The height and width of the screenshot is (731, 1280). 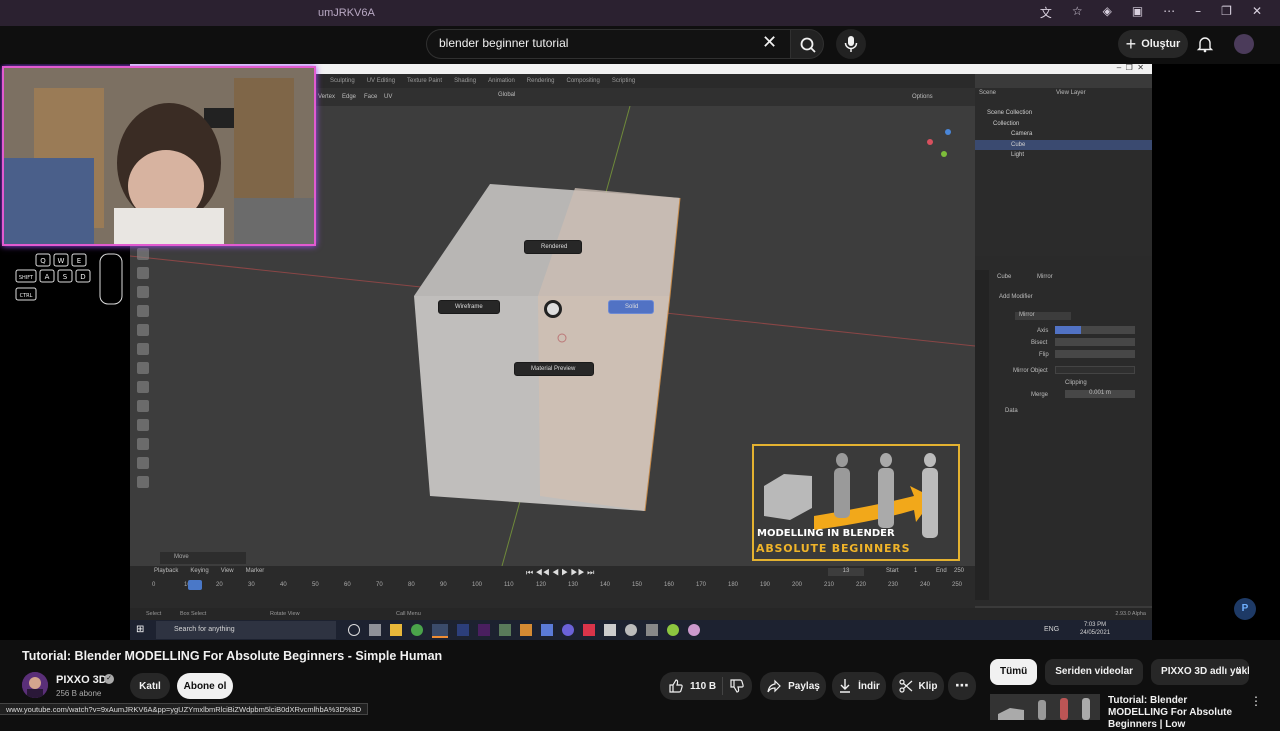 I want to click on browser-titlebar: umJRKV6A 文 ☆ ◈ ▣ ⋯ – ❐ ✕, so click(x=640, y=13).